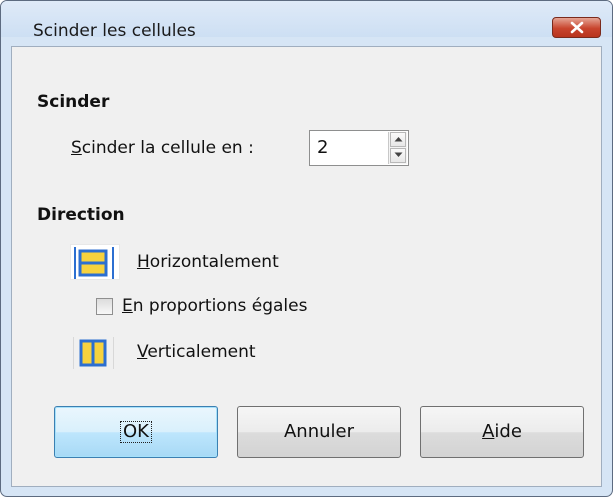 This screenshot has width=615, height=499. I want to click on vertical-option-label: Verticalement, so click(196, 352).